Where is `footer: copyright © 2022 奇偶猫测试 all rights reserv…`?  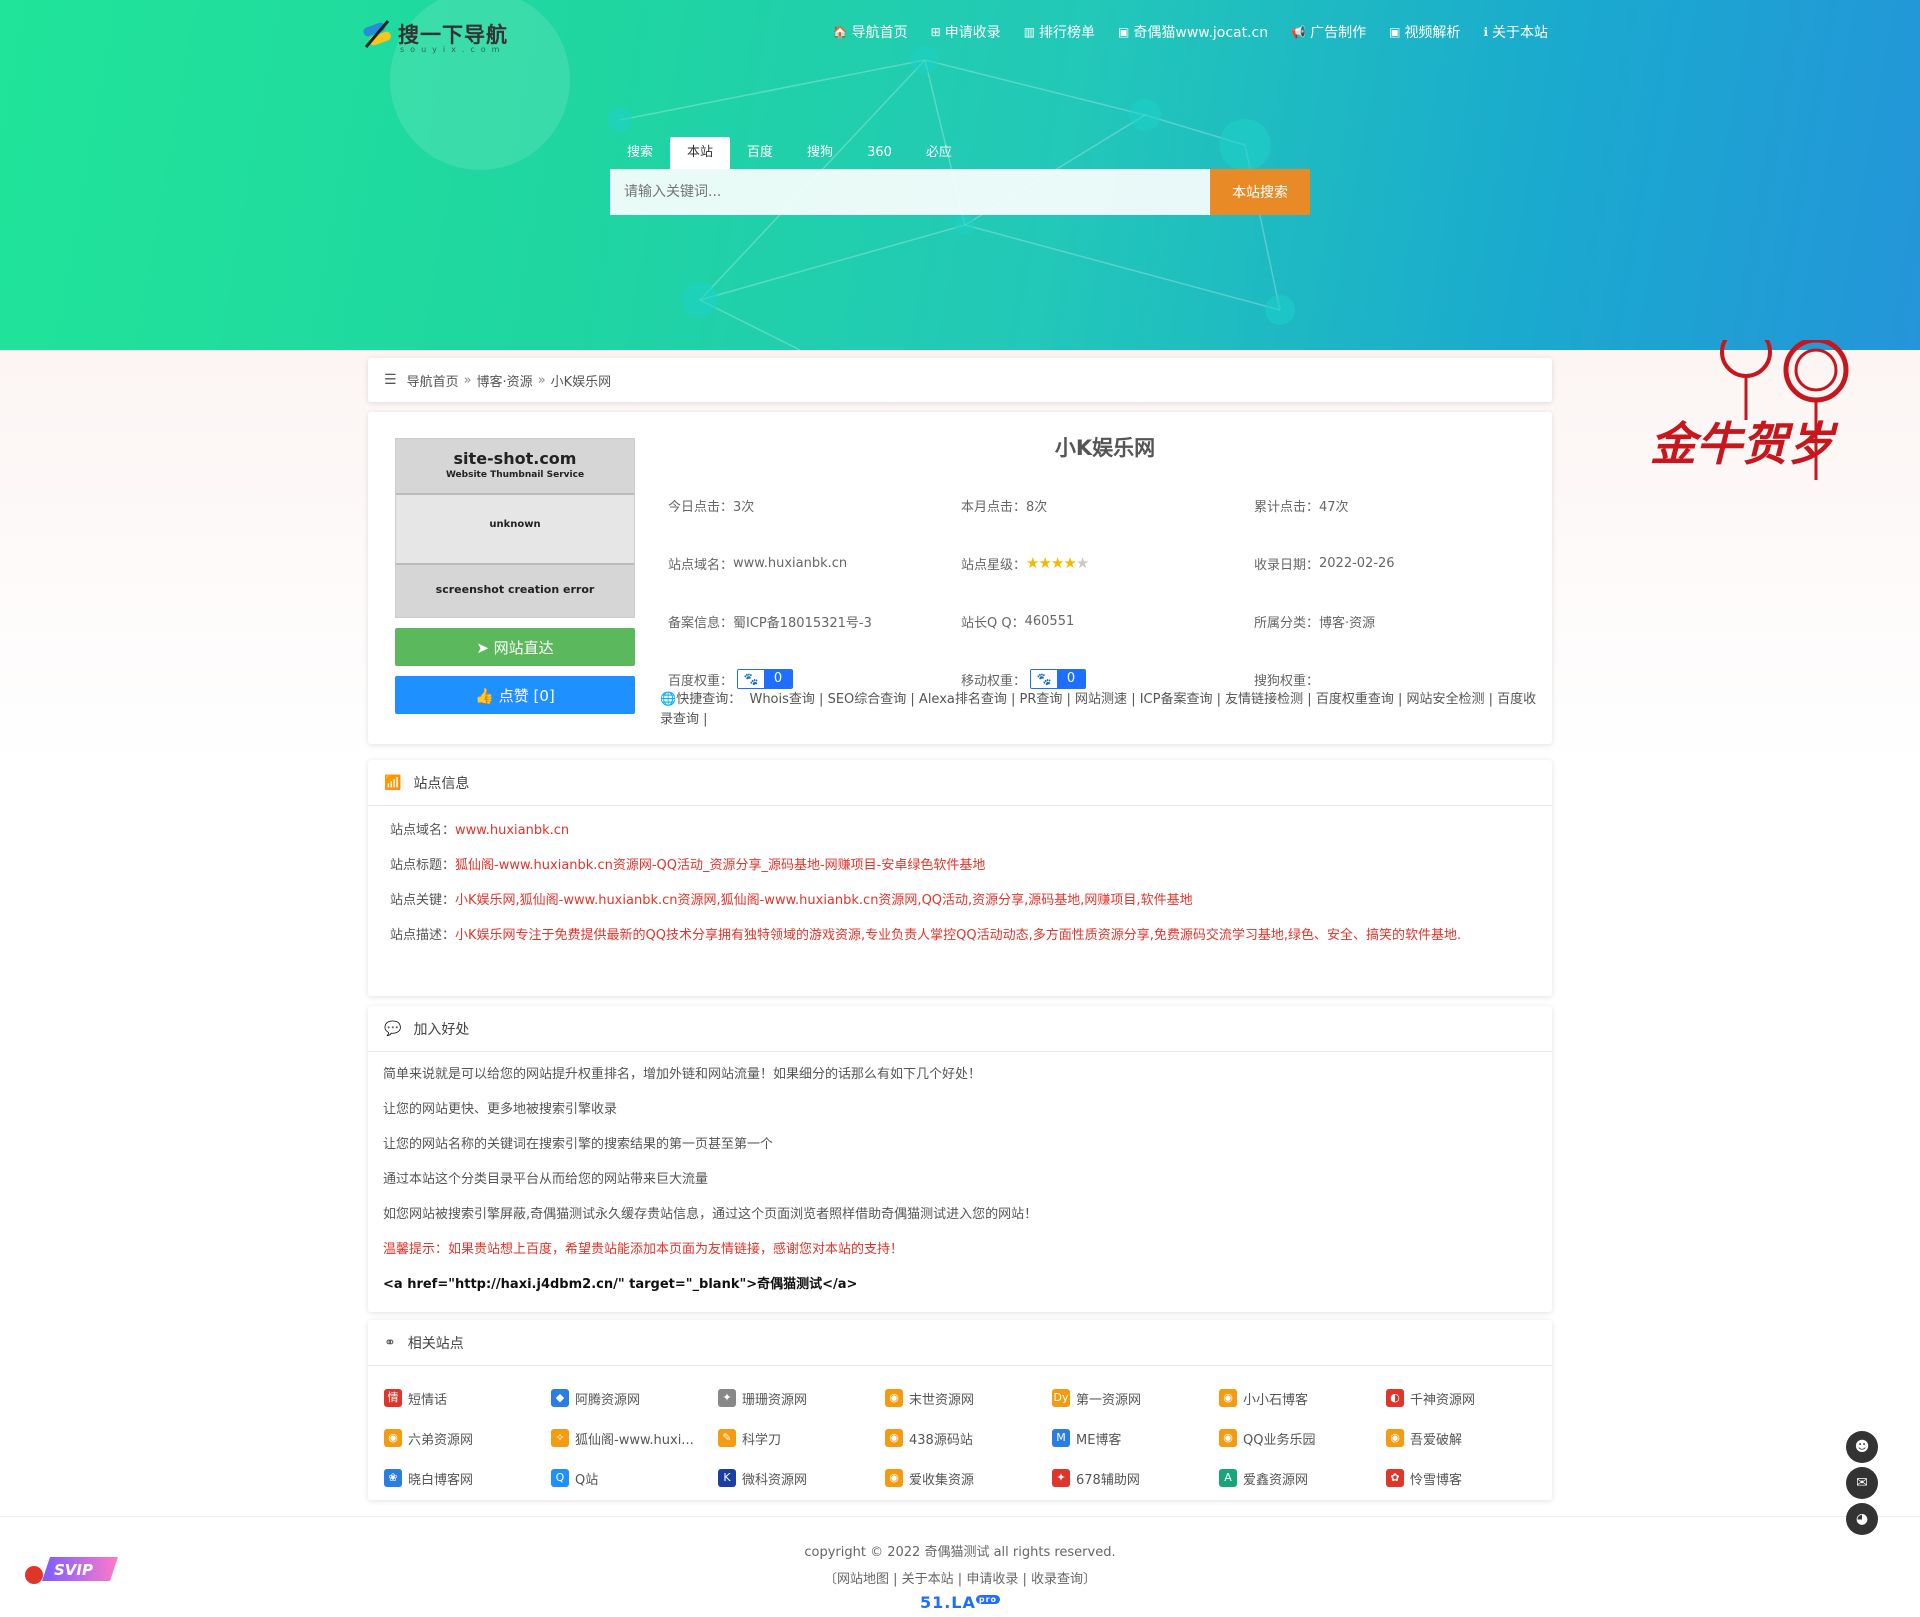
footer: copyright © 2022 奇偶猫测试 all rights reserv… is located at coordinates (960, 1566).